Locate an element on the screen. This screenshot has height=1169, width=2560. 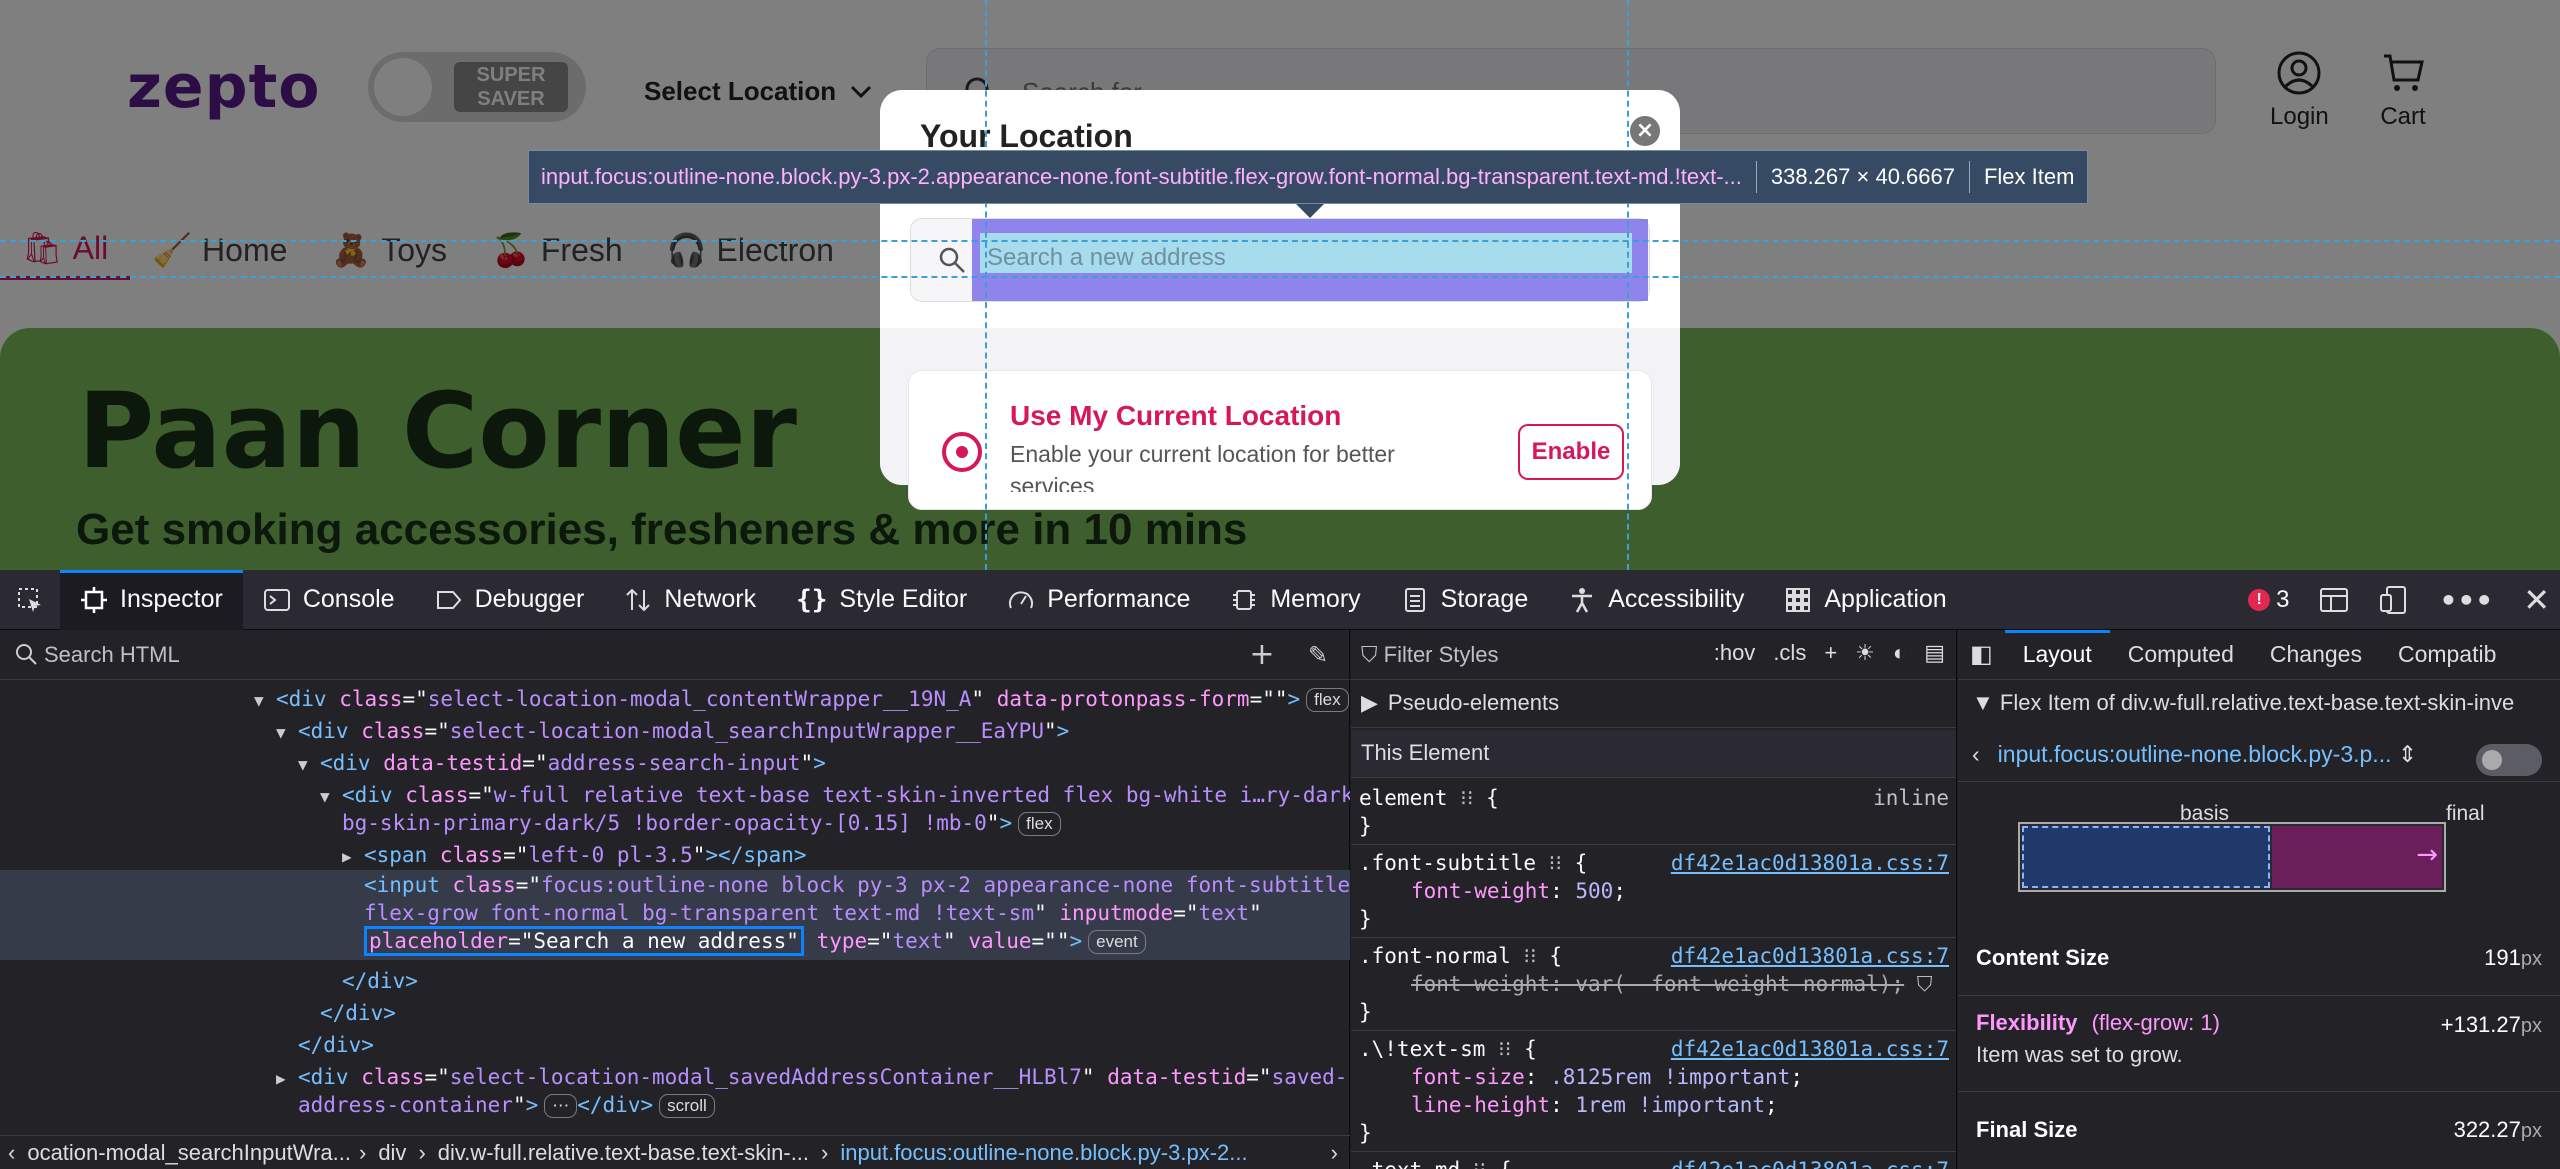
memory-icon is located at coordinates (1244, 599).